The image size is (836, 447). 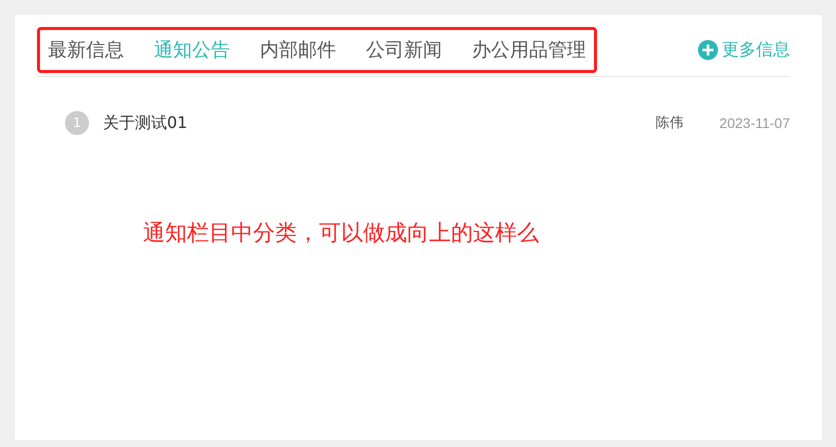 I want to click on plus-icon, so click(x=708, y=50).